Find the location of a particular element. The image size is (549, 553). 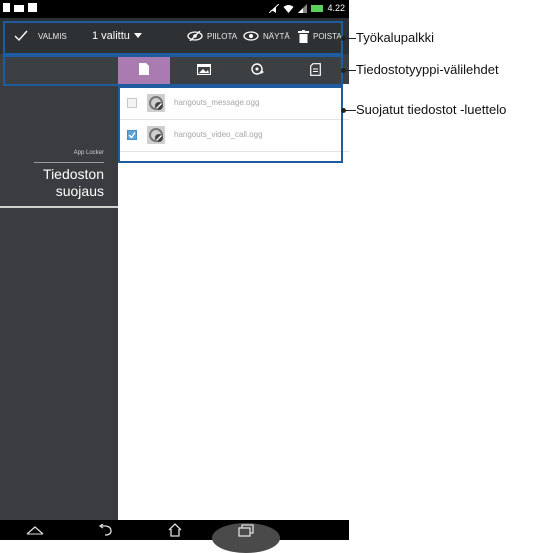

file-protection-menu-item: Tiedoston suojaus is located at coordinates (73, 183).